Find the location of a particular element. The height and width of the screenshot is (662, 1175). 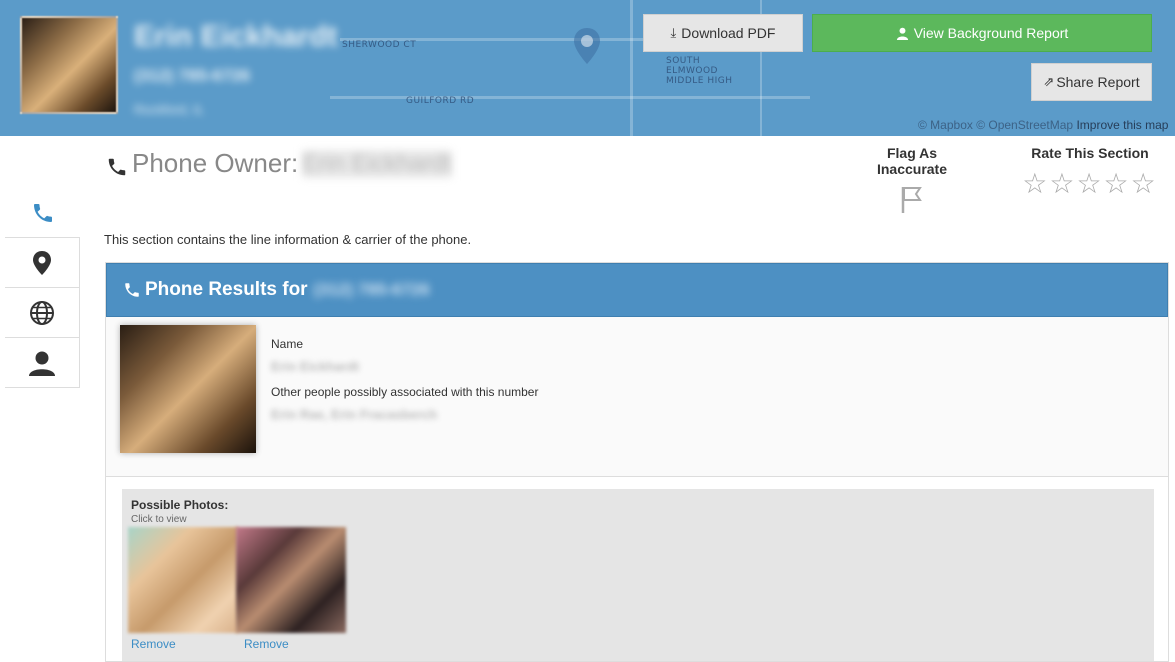

result-photo is located at coordinates (188, 389).